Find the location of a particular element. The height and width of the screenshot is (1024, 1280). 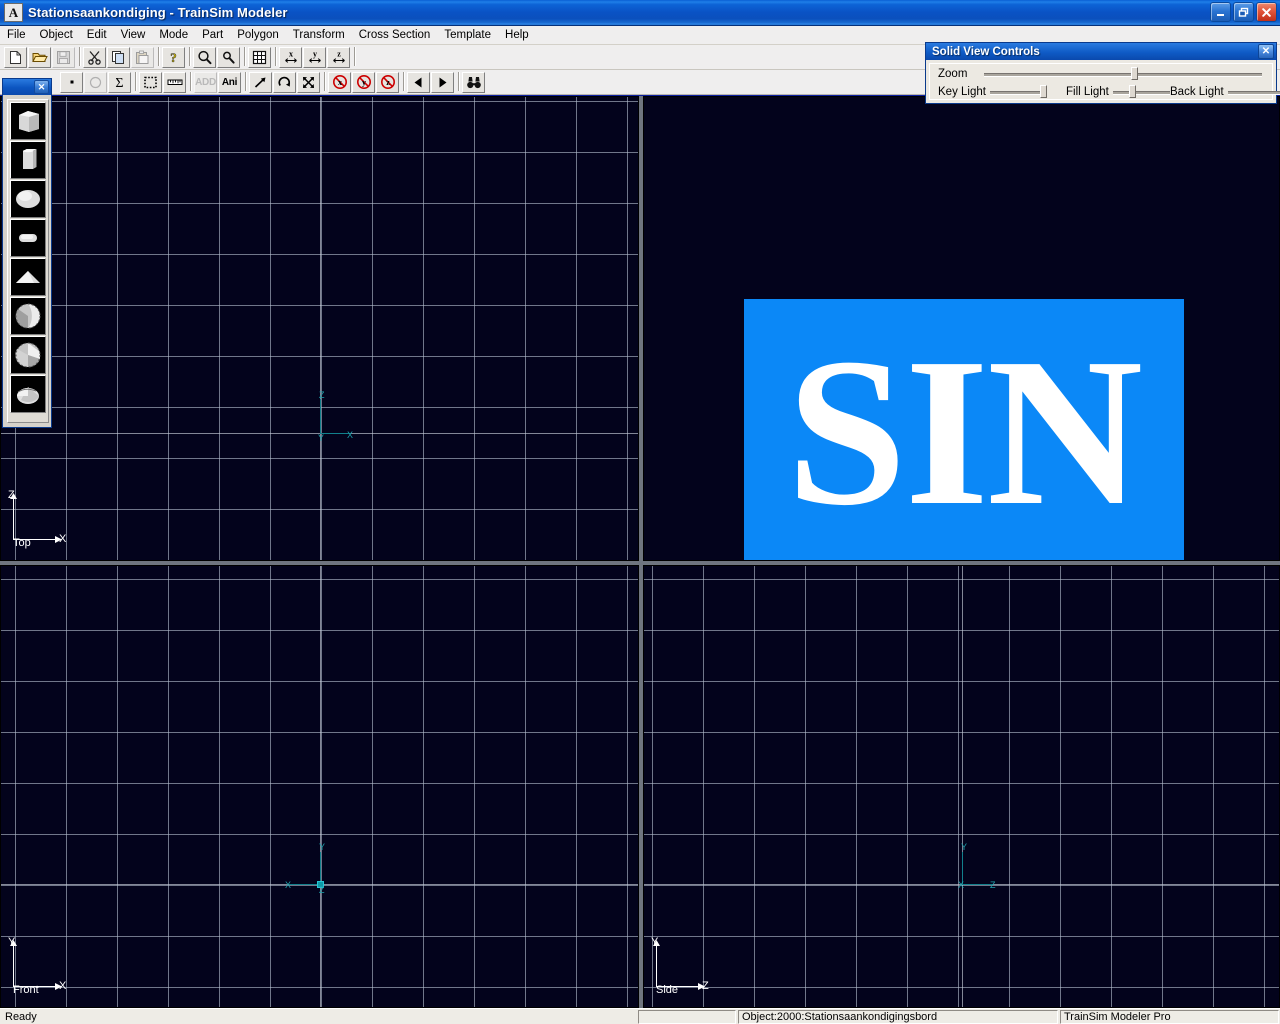

svc-title: Solid View Controls is located at coordinates (986, 51).